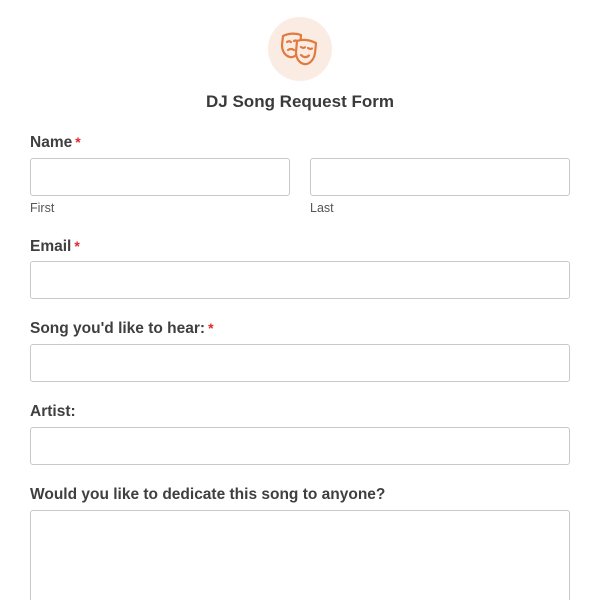 This screenshot has width=600, height=600. What do you see at coordinates (118, 328) in the screenshot?
I see `song-label-text: Song you'd like to hear:` at bounding box center [118, 328].